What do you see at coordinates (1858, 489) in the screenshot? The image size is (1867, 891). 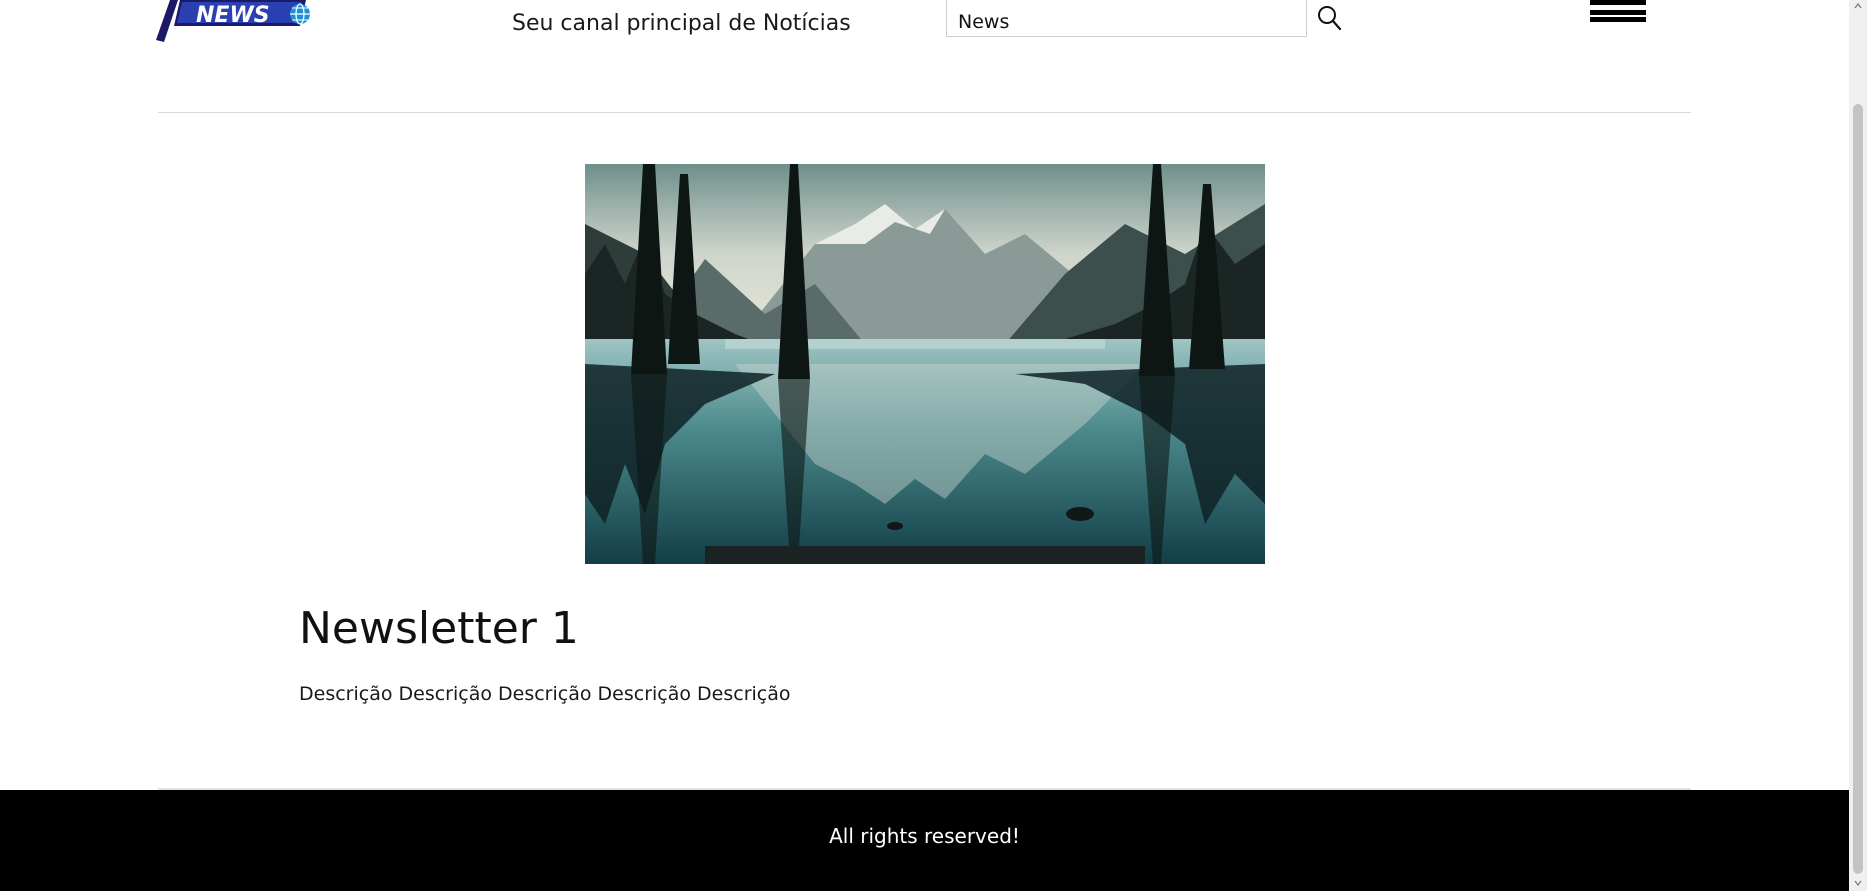 I see `scrollbar-thumb` at bounding box center [1858, 489].